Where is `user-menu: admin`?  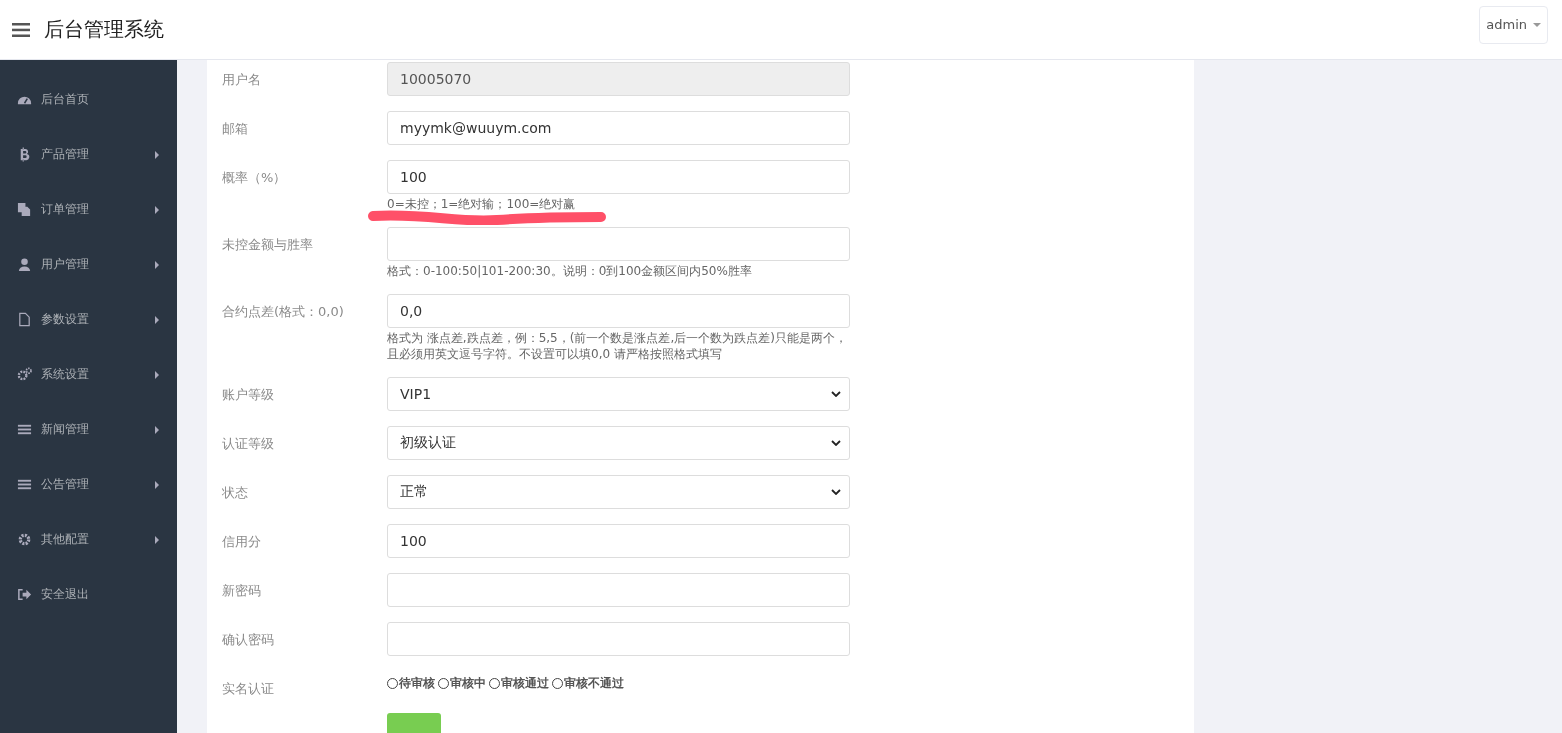 user-menu: admin is located at coordinates (1513, 24).